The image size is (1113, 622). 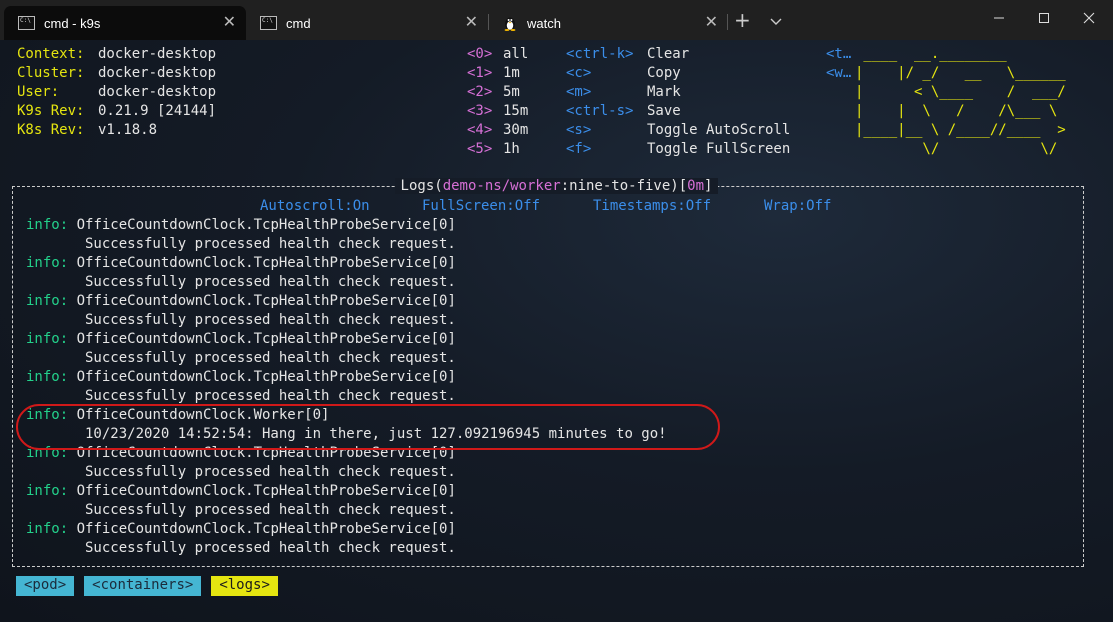 I want to click on toggle-wrap: Wrap:Off, so click(x=797, y=206).